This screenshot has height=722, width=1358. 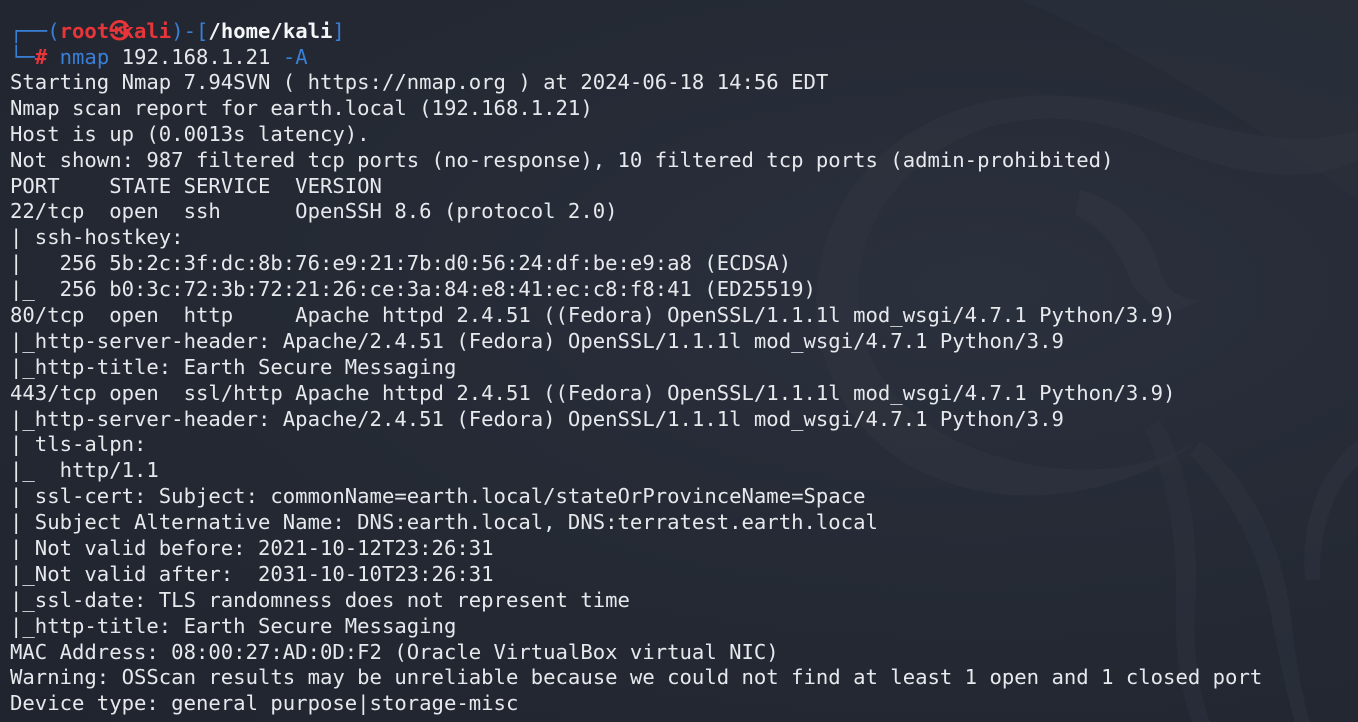 I want to click on output-line: |_Not valid after: 2031-10-10T23:26:31, so click(x=252, y=573).